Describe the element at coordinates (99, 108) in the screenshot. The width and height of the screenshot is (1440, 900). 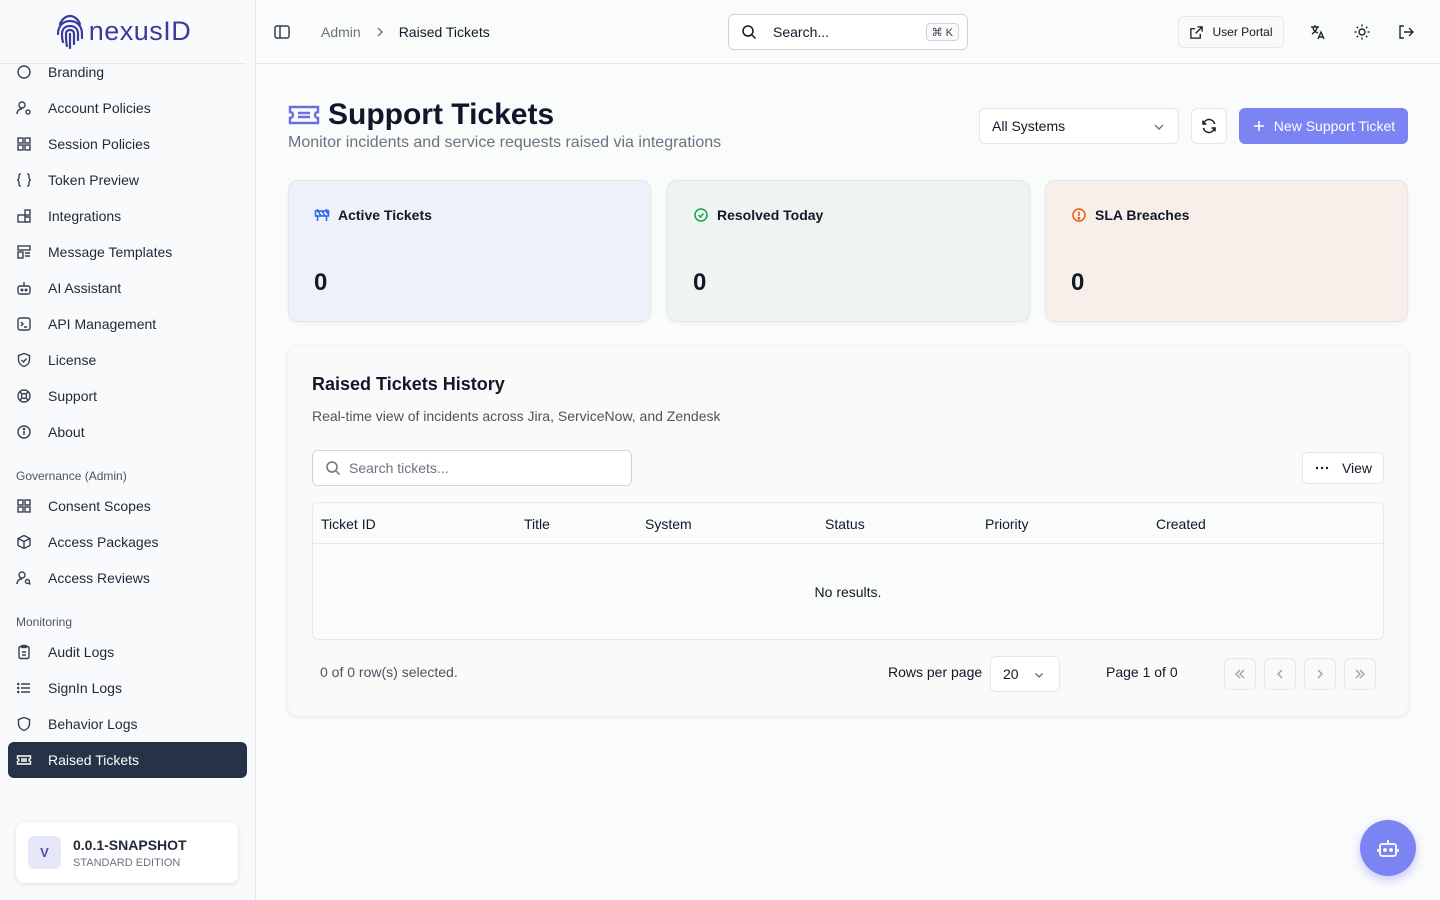
I see `sidebar-item-label: Account Policies` at that location.